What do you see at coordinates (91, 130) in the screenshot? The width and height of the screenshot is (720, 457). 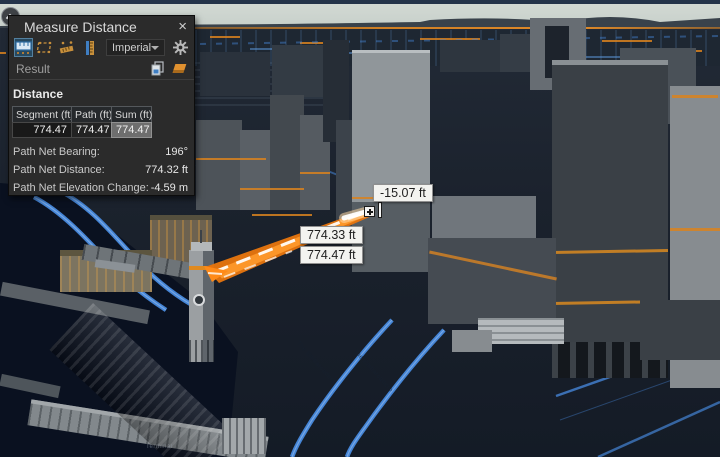 I see `value-path: 774.47` at bounding box center [91, 130].